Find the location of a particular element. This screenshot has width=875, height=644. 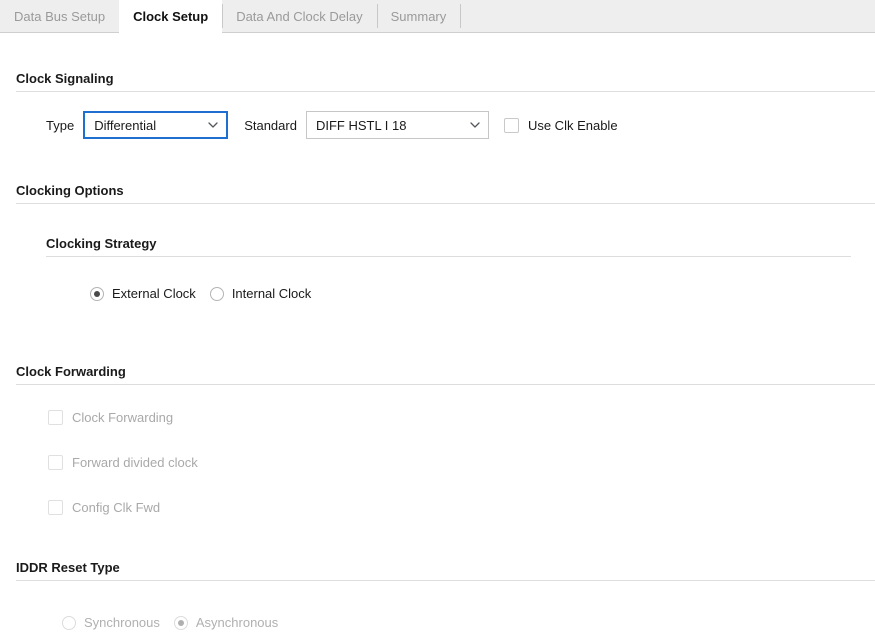

checkbox-clock-forwarding: Clock Forwarding is located at coordinates (110, 417).